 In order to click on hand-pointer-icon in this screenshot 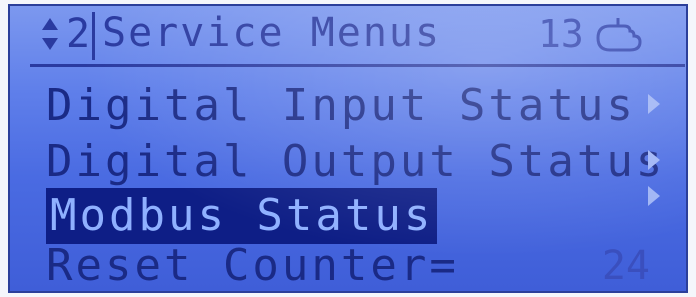, I will do `click(619, 35)`.